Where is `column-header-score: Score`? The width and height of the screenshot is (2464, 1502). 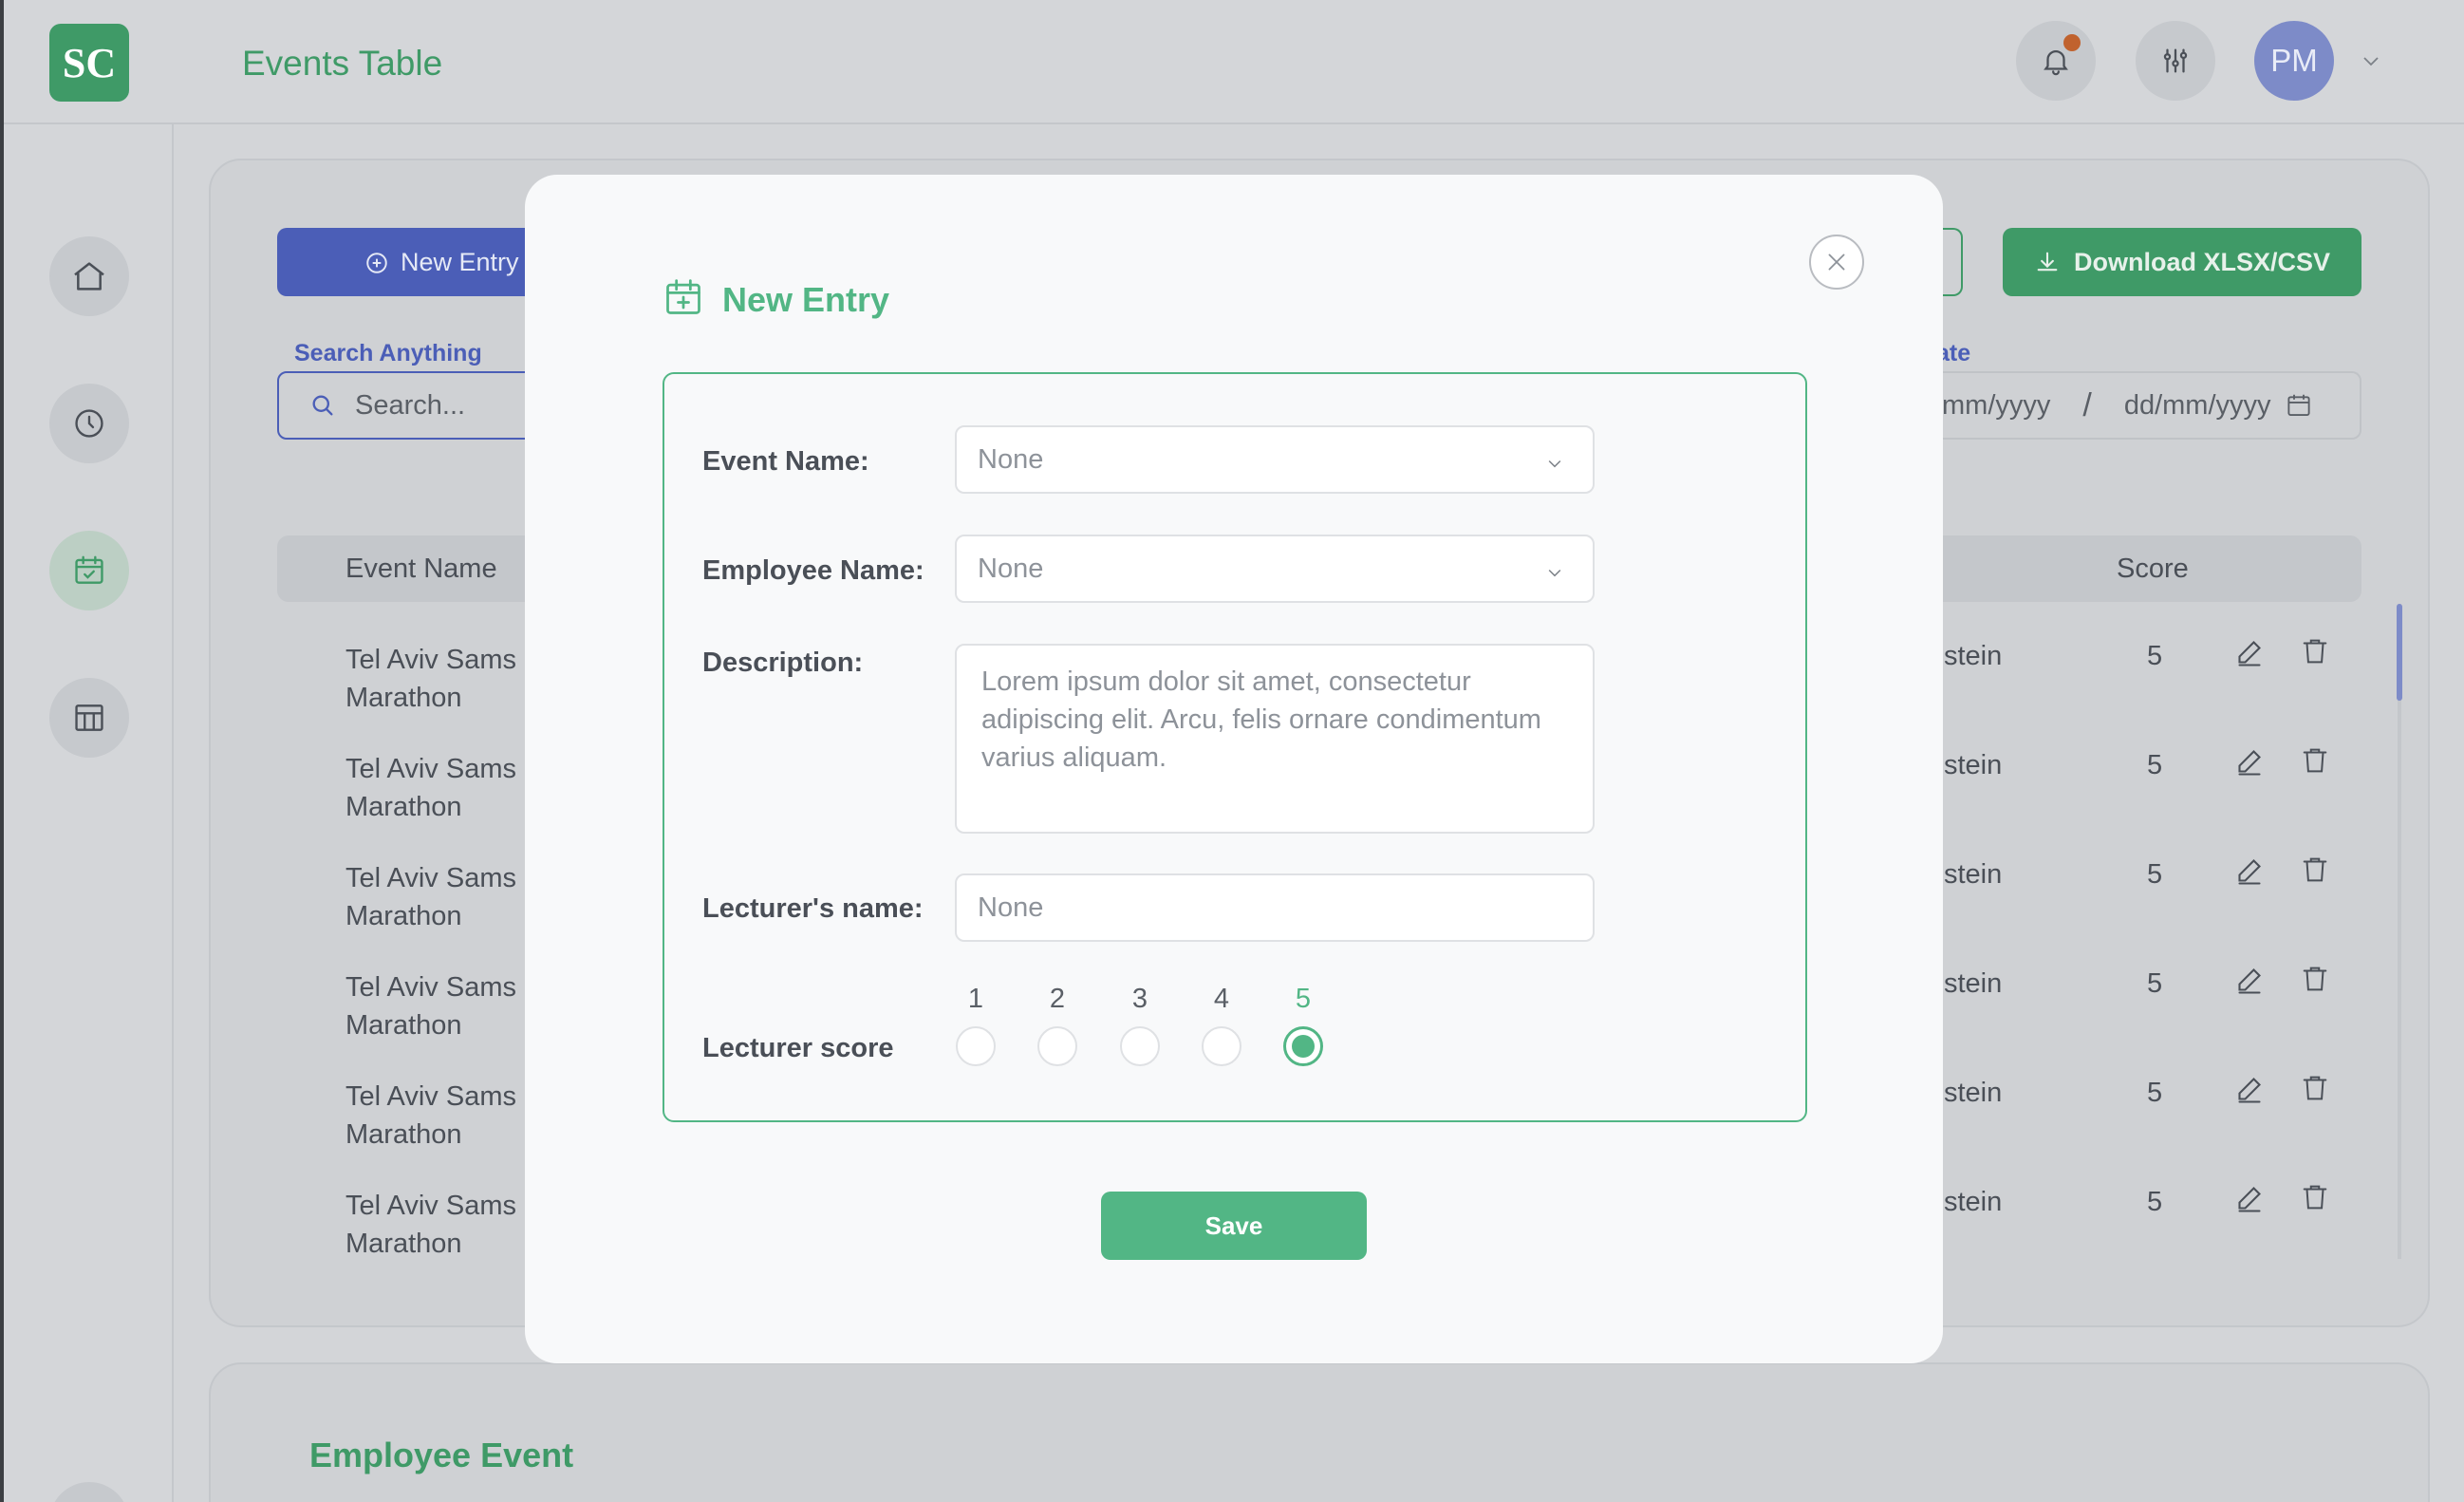 column-header-score: Score is located at coordinates (2153, 569).